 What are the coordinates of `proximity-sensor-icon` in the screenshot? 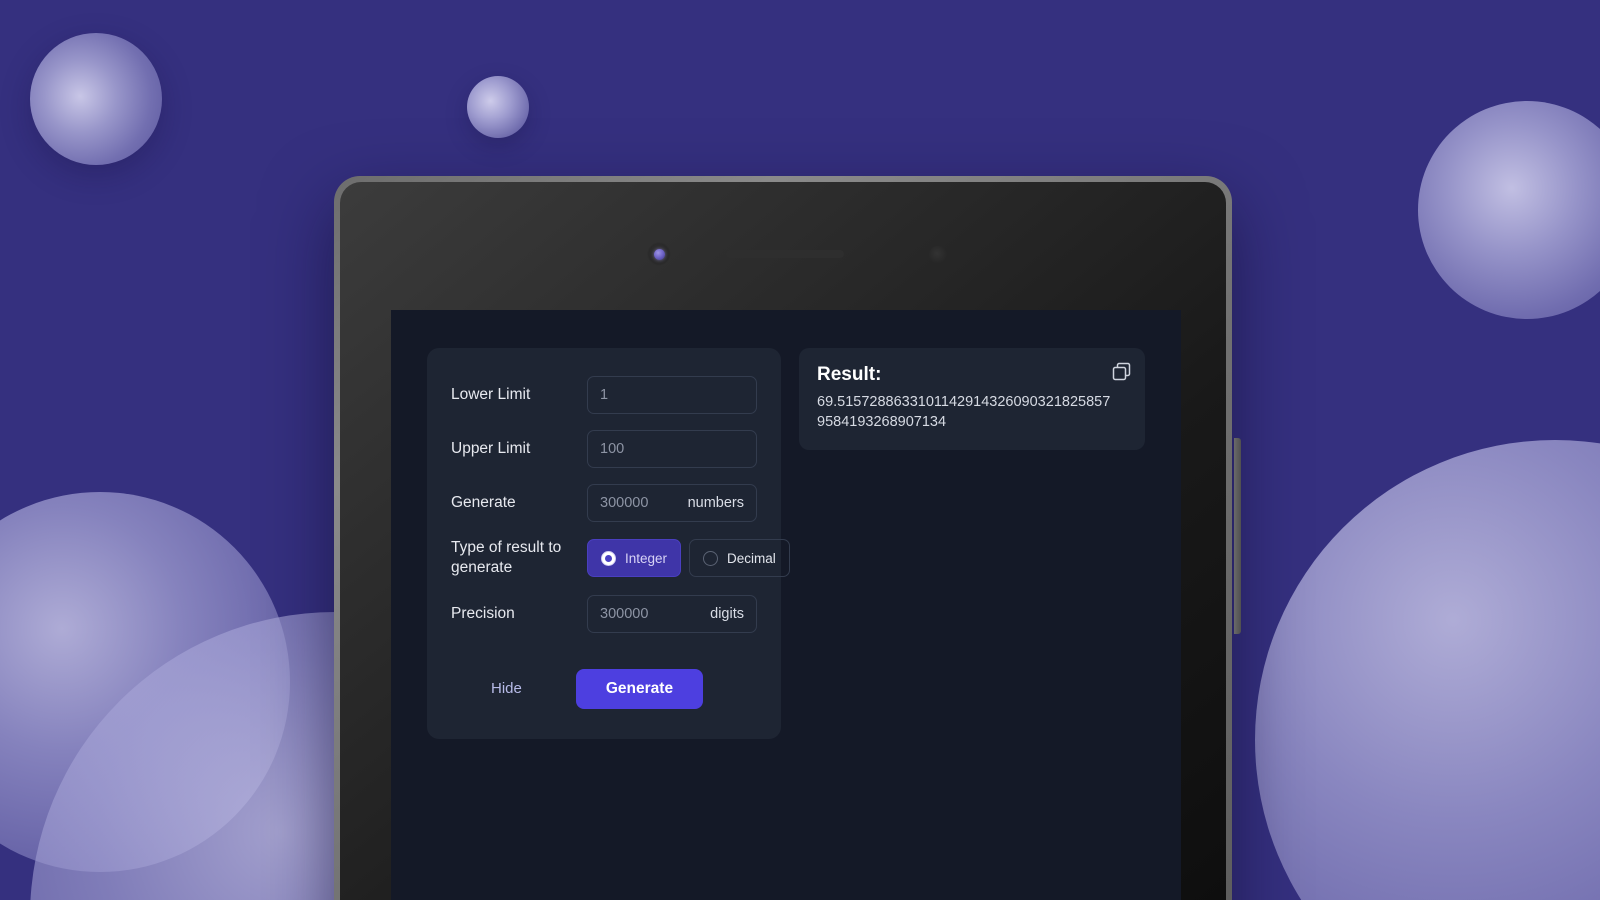 It's located at (938, 255).